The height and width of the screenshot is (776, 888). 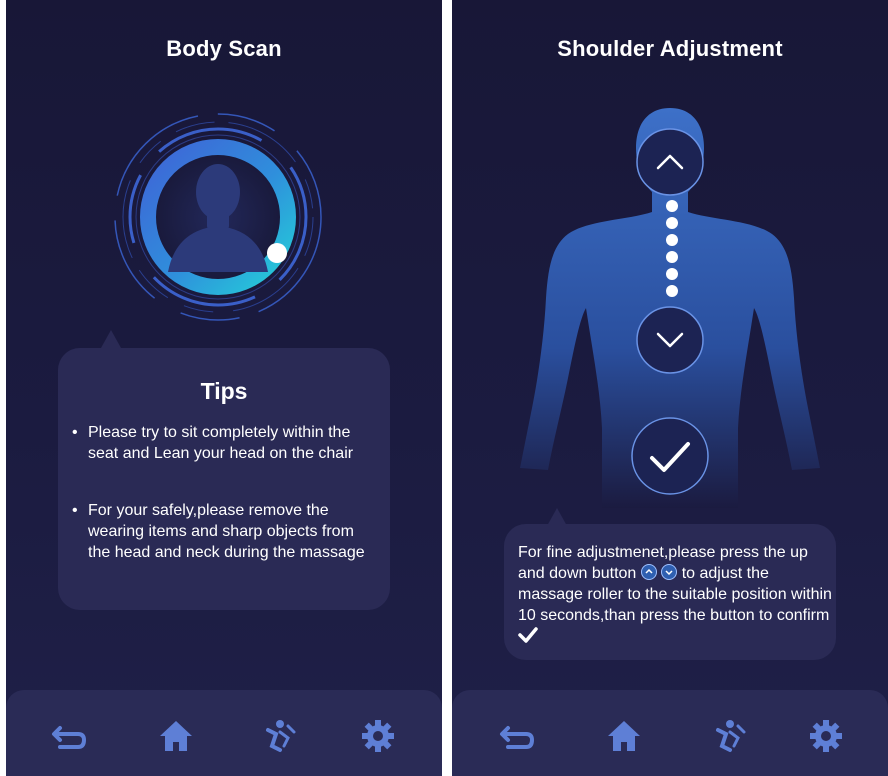 I want to click on up-mini-icon, so click(x=648, y=572).